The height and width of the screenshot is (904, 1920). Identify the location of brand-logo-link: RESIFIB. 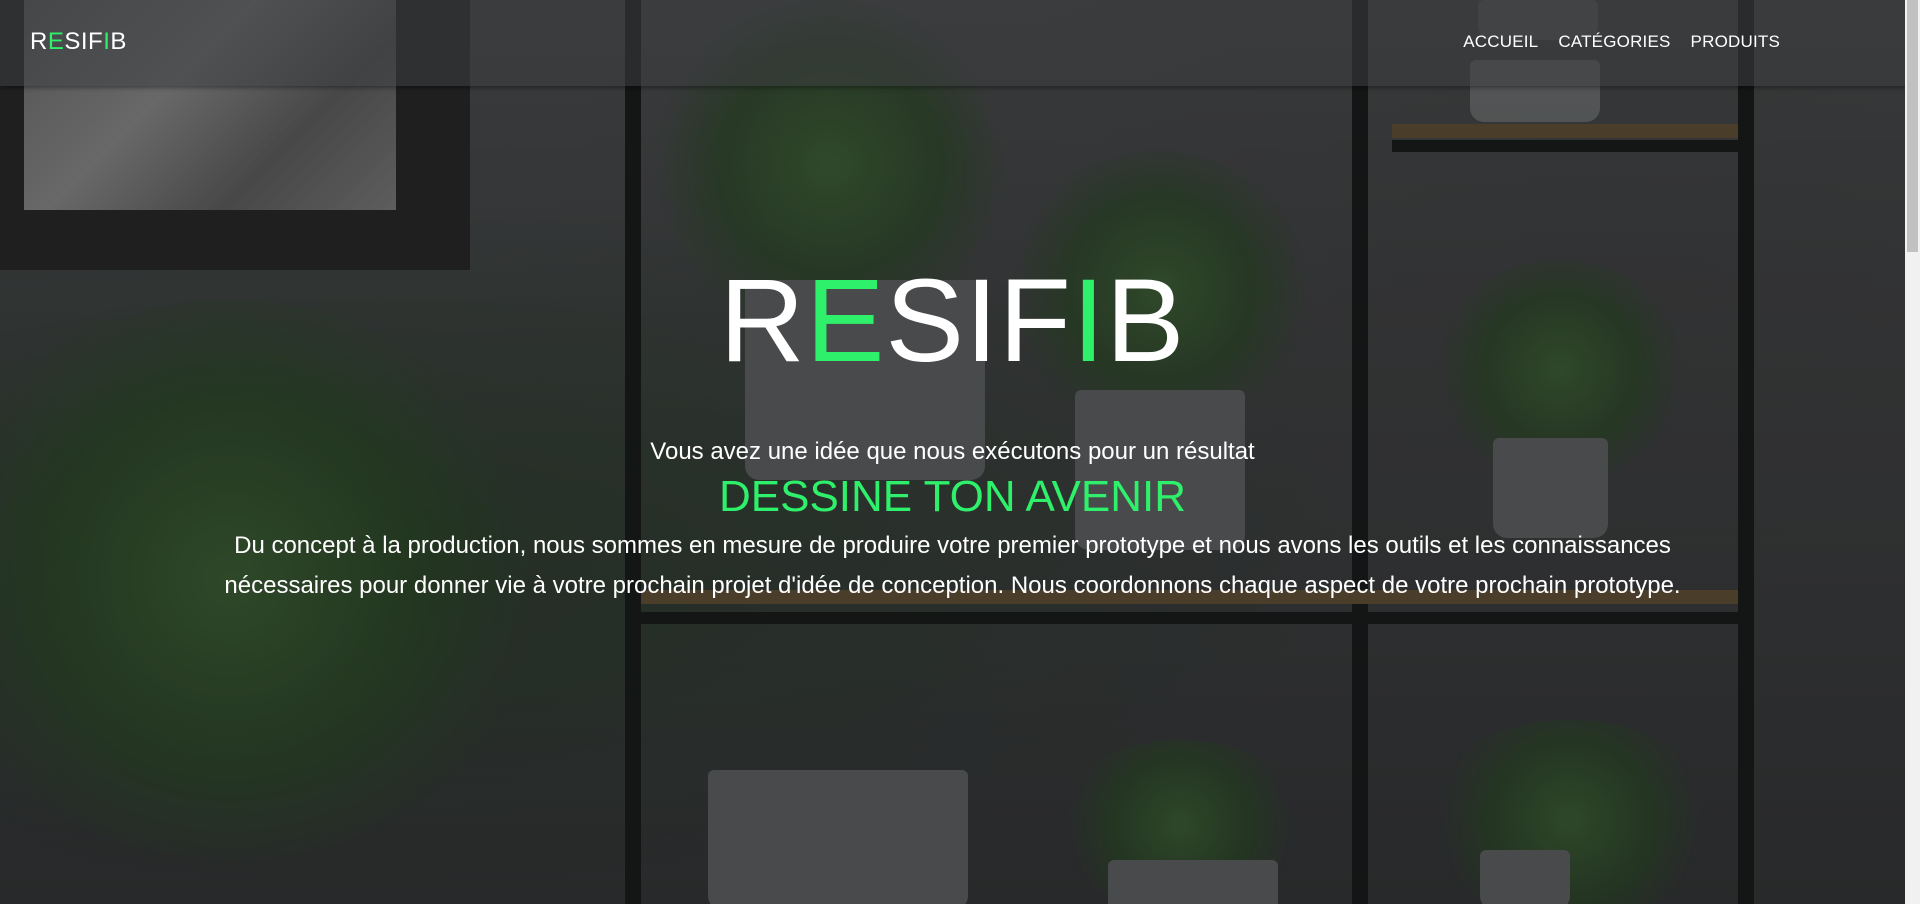
(78, 42).